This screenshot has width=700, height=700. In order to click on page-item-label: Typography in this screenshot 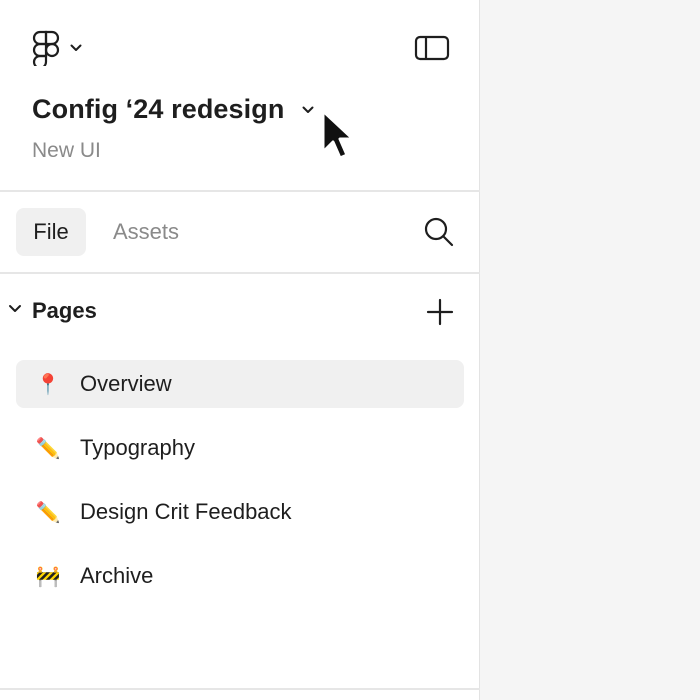, I will do `click(137, 447)`.